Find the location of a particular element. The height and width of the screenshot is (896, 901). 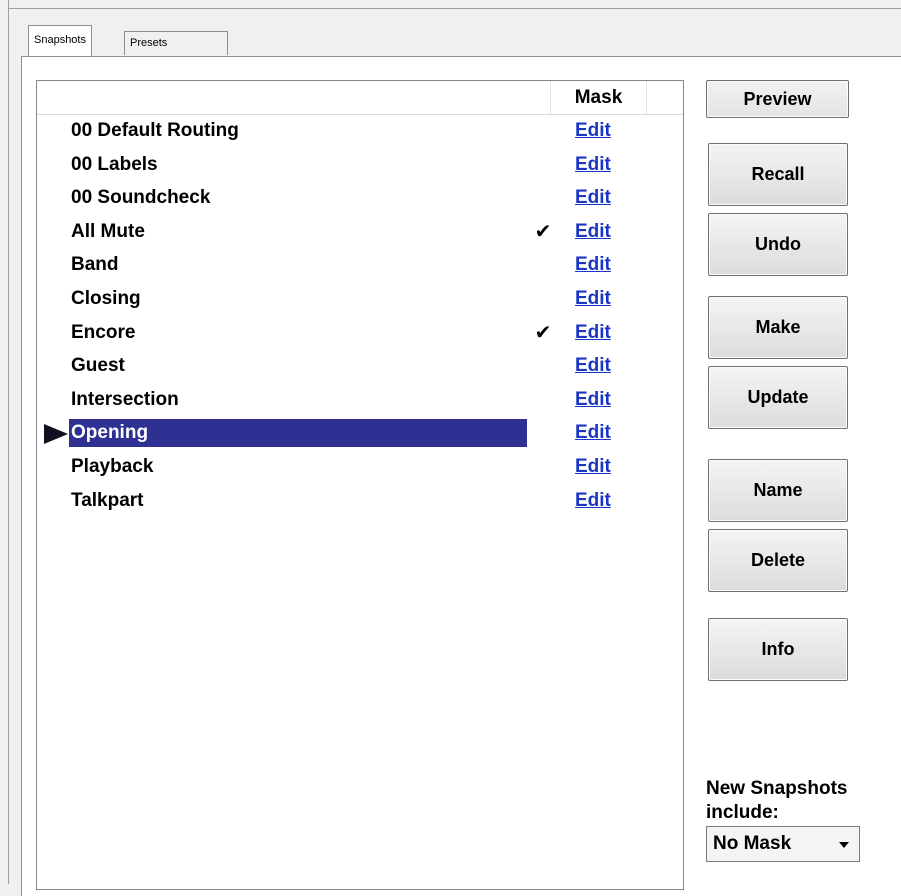

recall-button: Recall is located at coordinates (778, 174).